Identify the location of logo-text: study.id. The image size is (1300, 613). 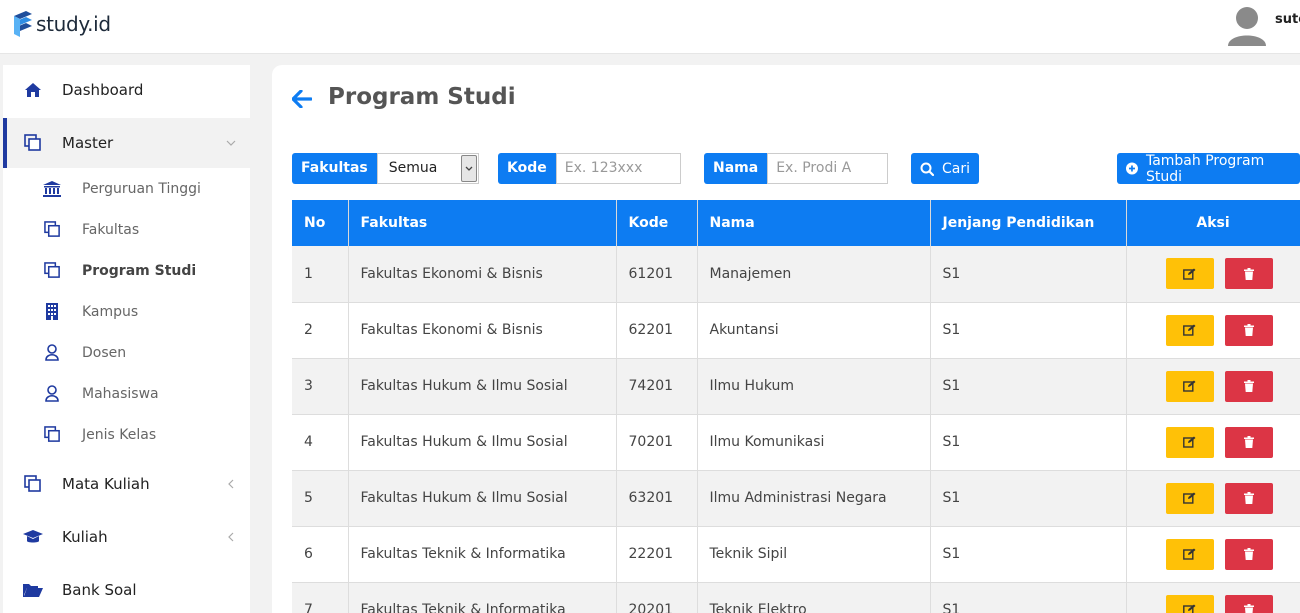
(73, 24).